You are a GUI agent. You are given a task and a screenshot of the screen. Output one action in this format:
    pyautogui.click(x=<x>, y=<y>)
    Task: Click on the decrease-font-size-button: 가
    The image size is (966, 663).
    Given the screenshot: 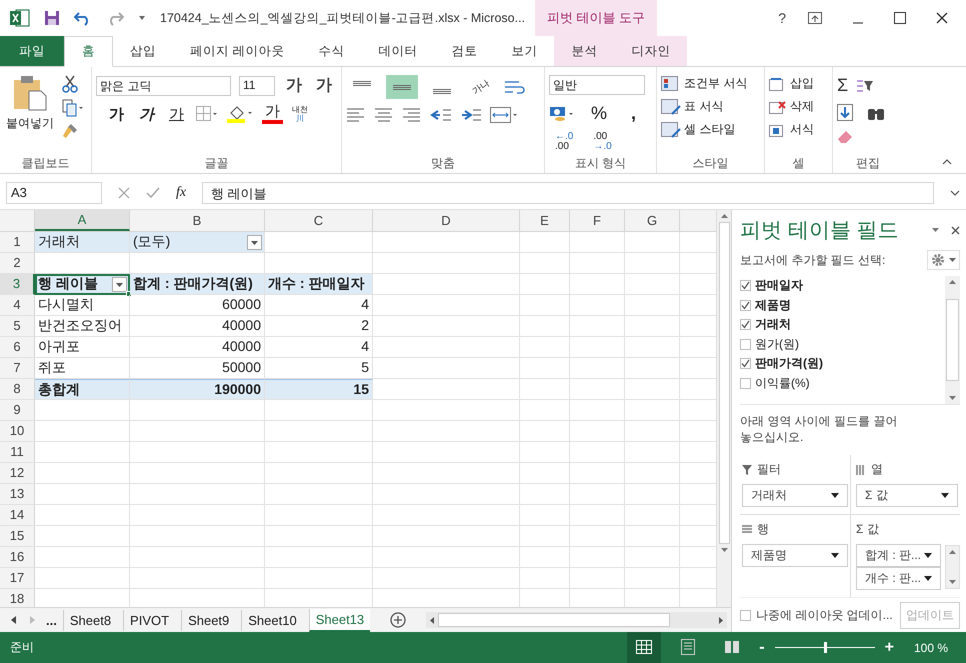 What is the action you would take?
    pyautogui.click(x=324, y=85)
    